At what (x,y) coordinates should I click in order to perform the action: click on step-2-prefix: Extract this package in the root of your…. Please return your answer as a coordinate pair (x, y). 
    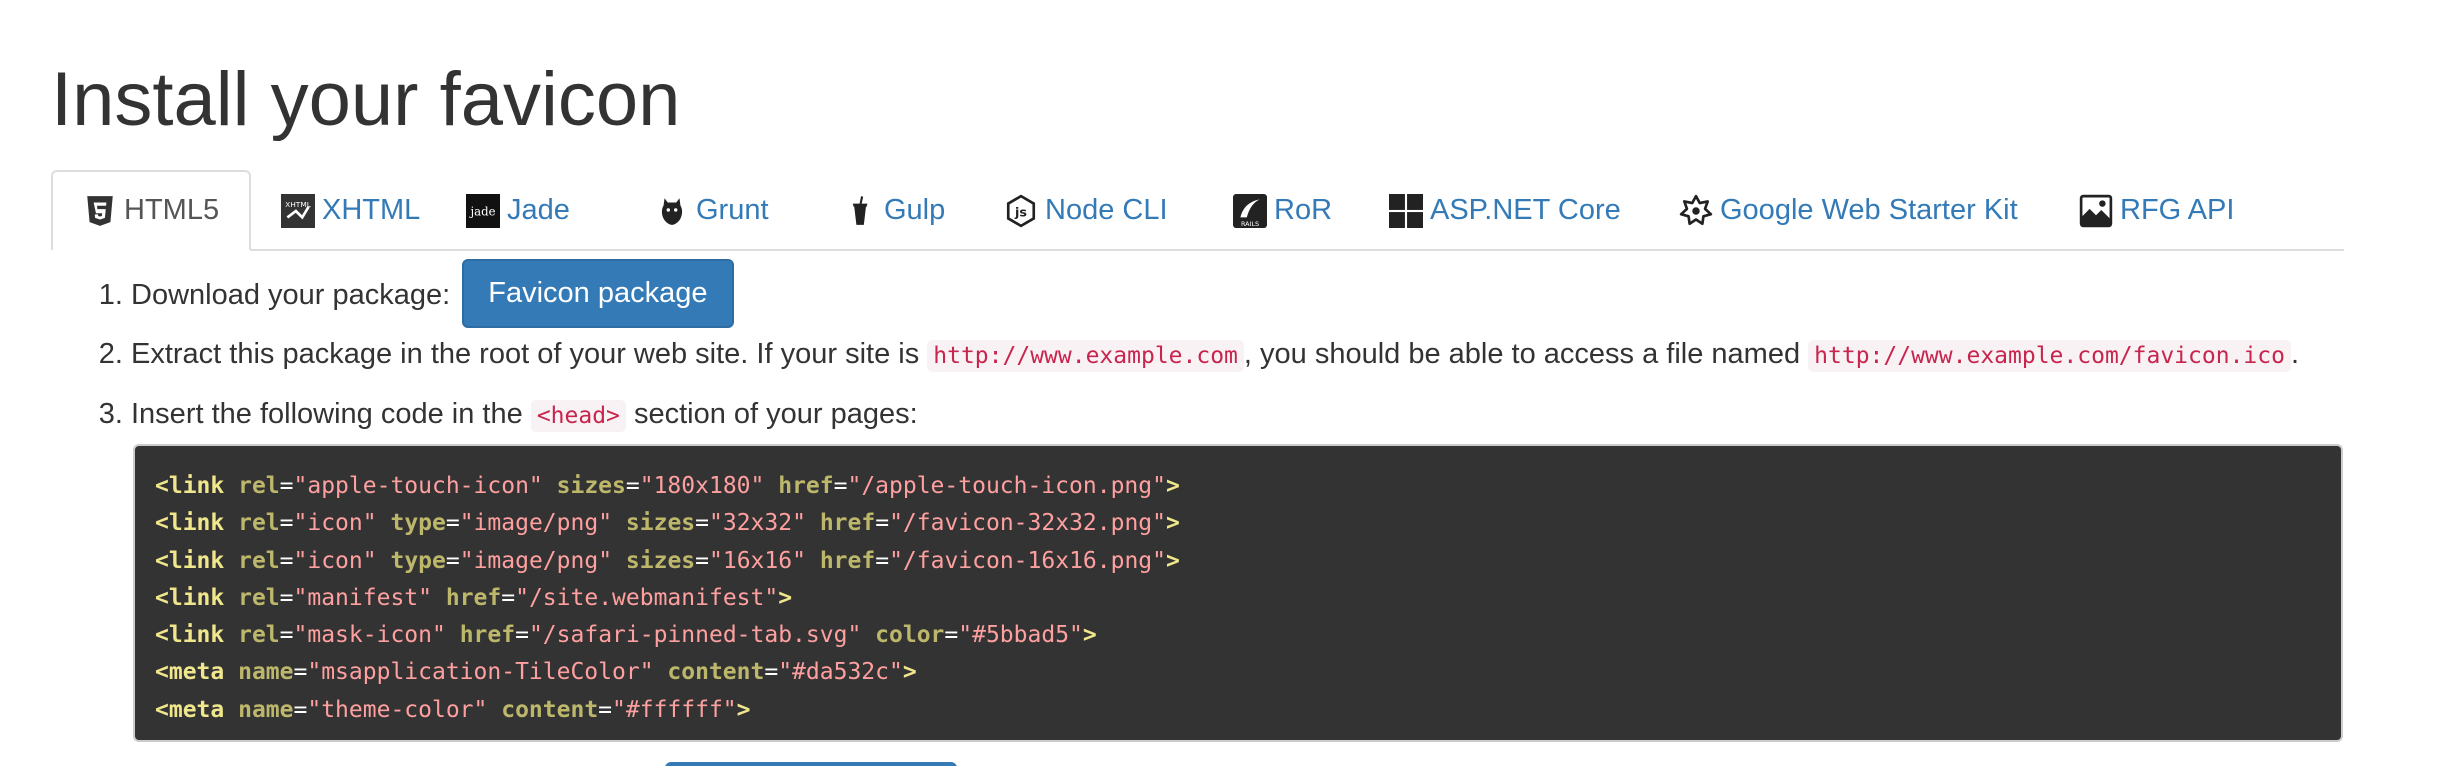
    Looking at the image, I should click on (529, 354).